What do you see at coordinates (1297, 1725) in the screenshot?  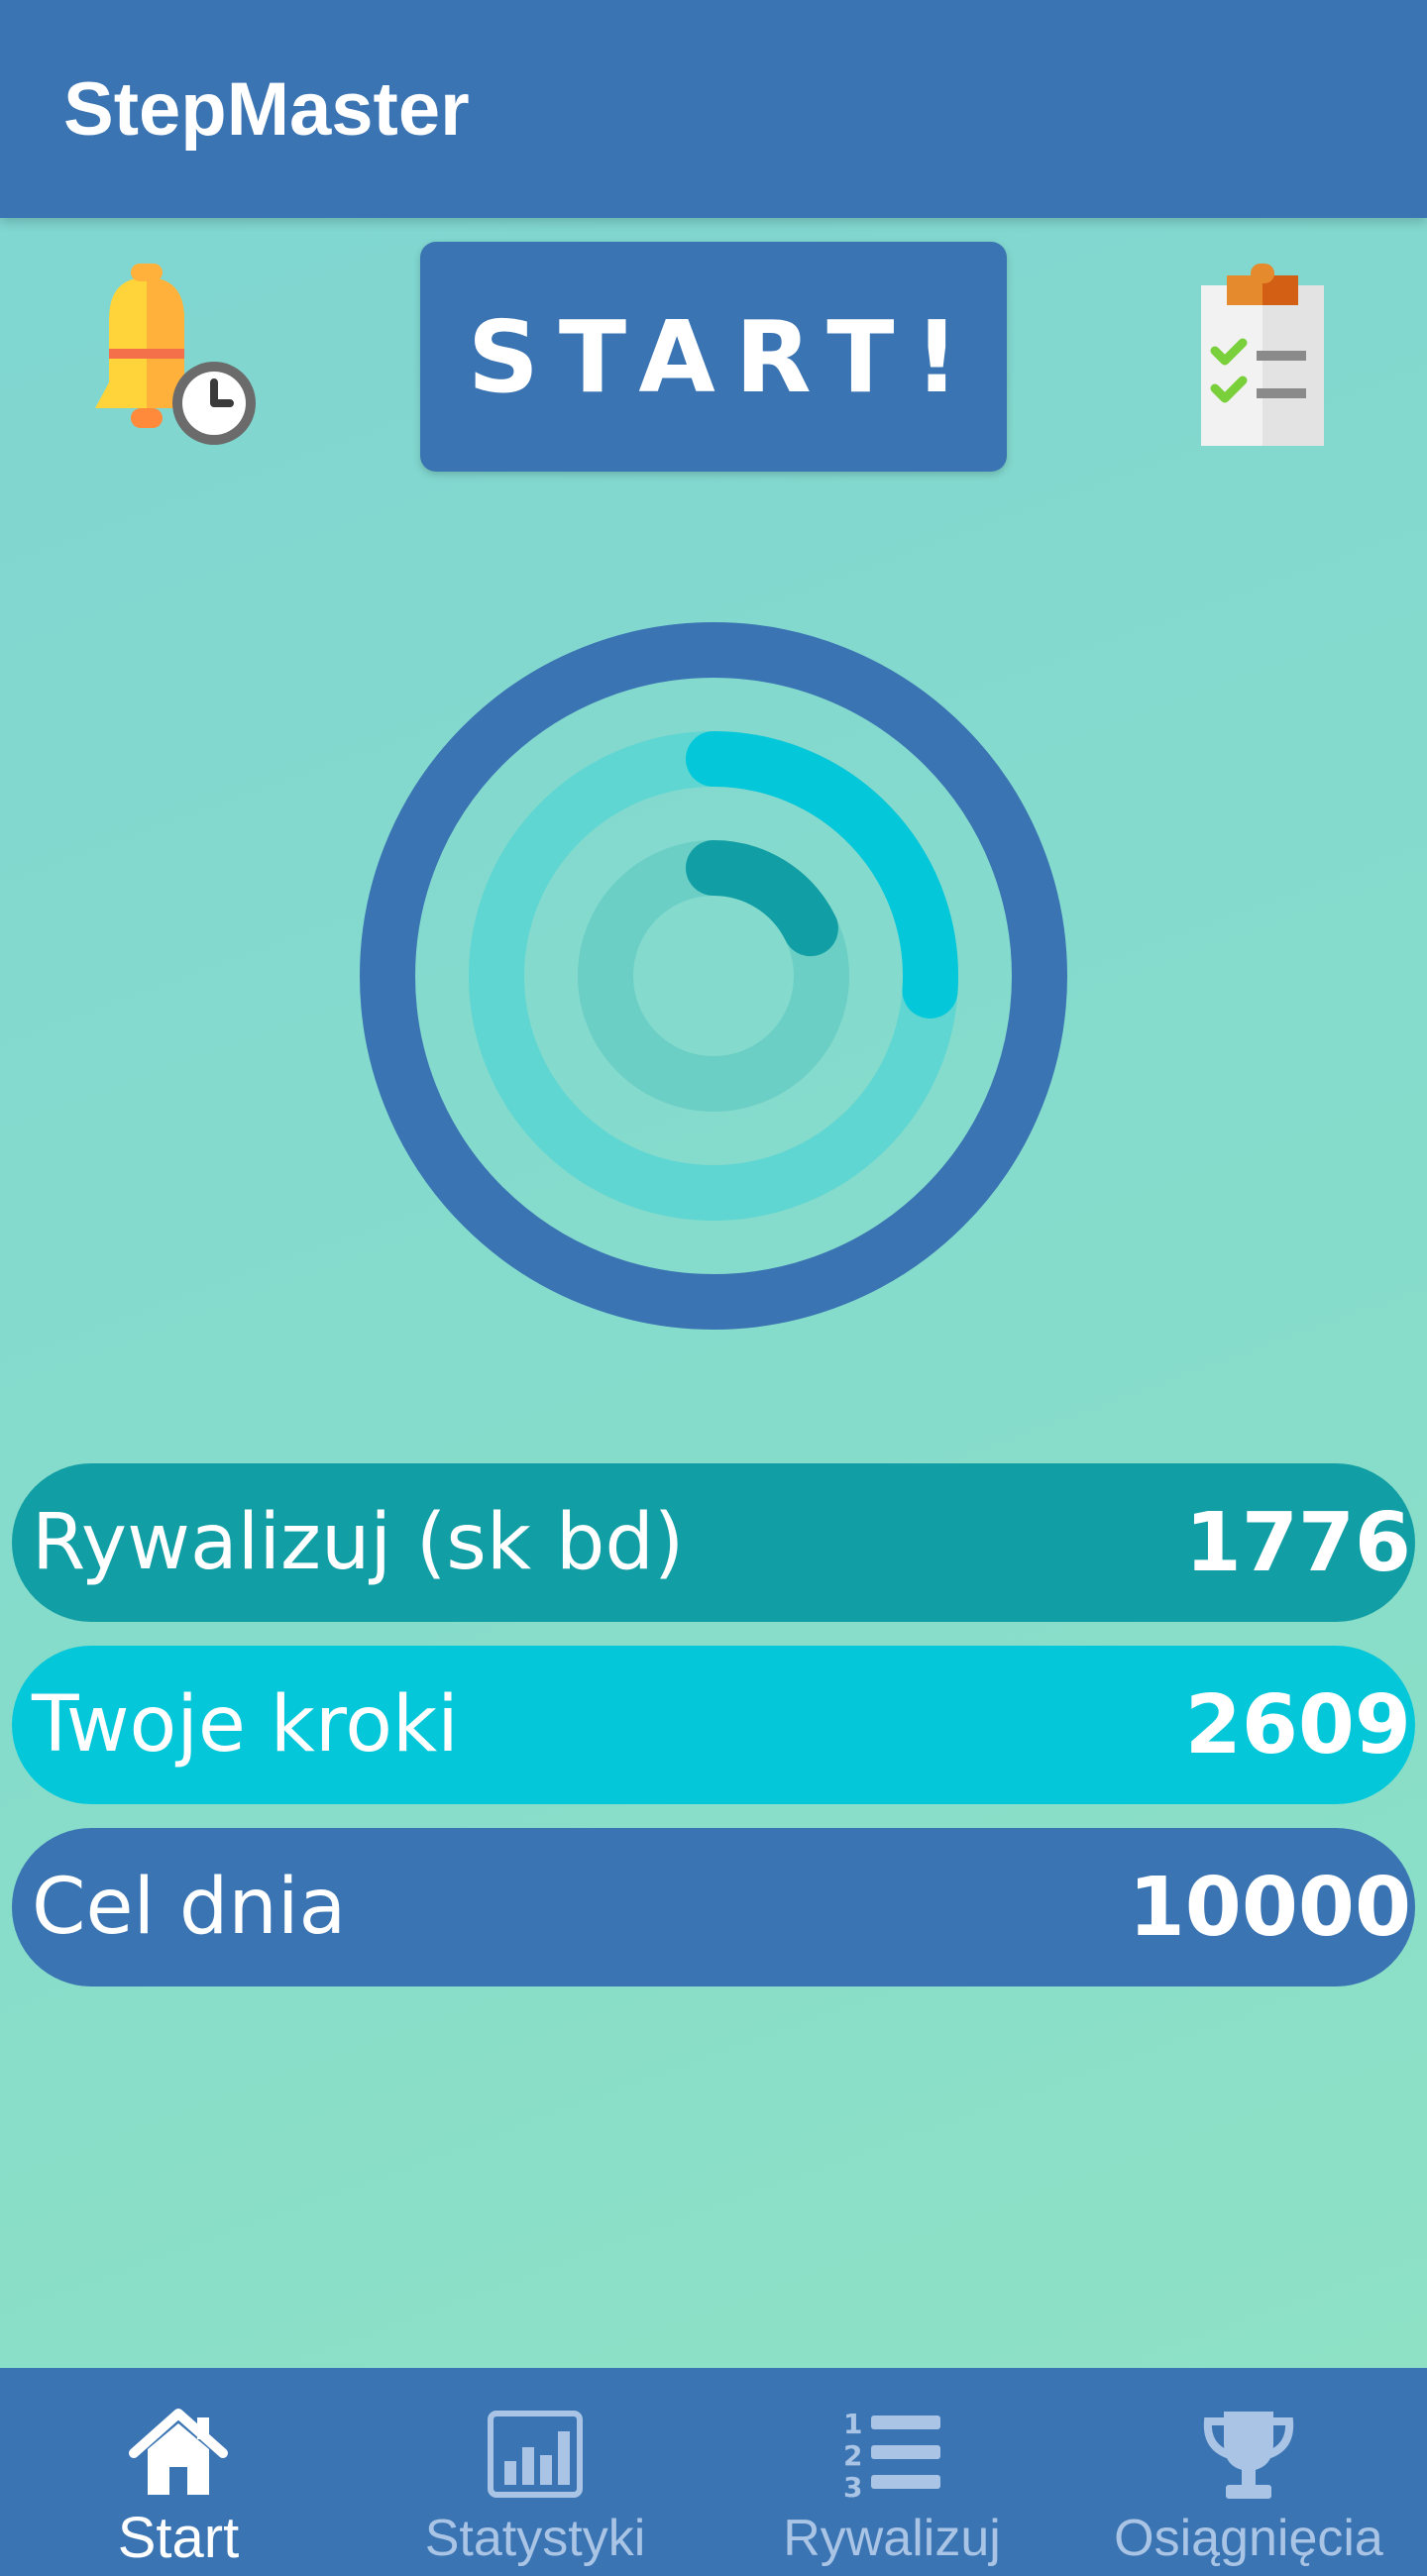 I see `stat-value-steps: 2609` at bounding box center [1297, 1725].